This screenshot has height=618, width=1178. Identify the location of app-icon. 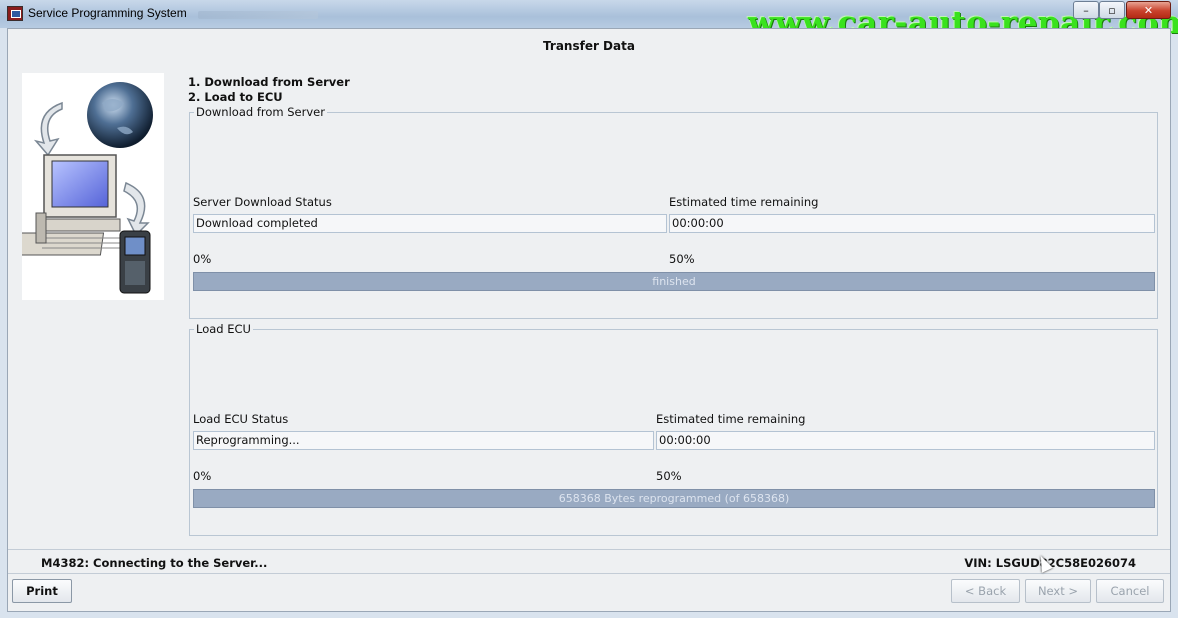
(15, 13).